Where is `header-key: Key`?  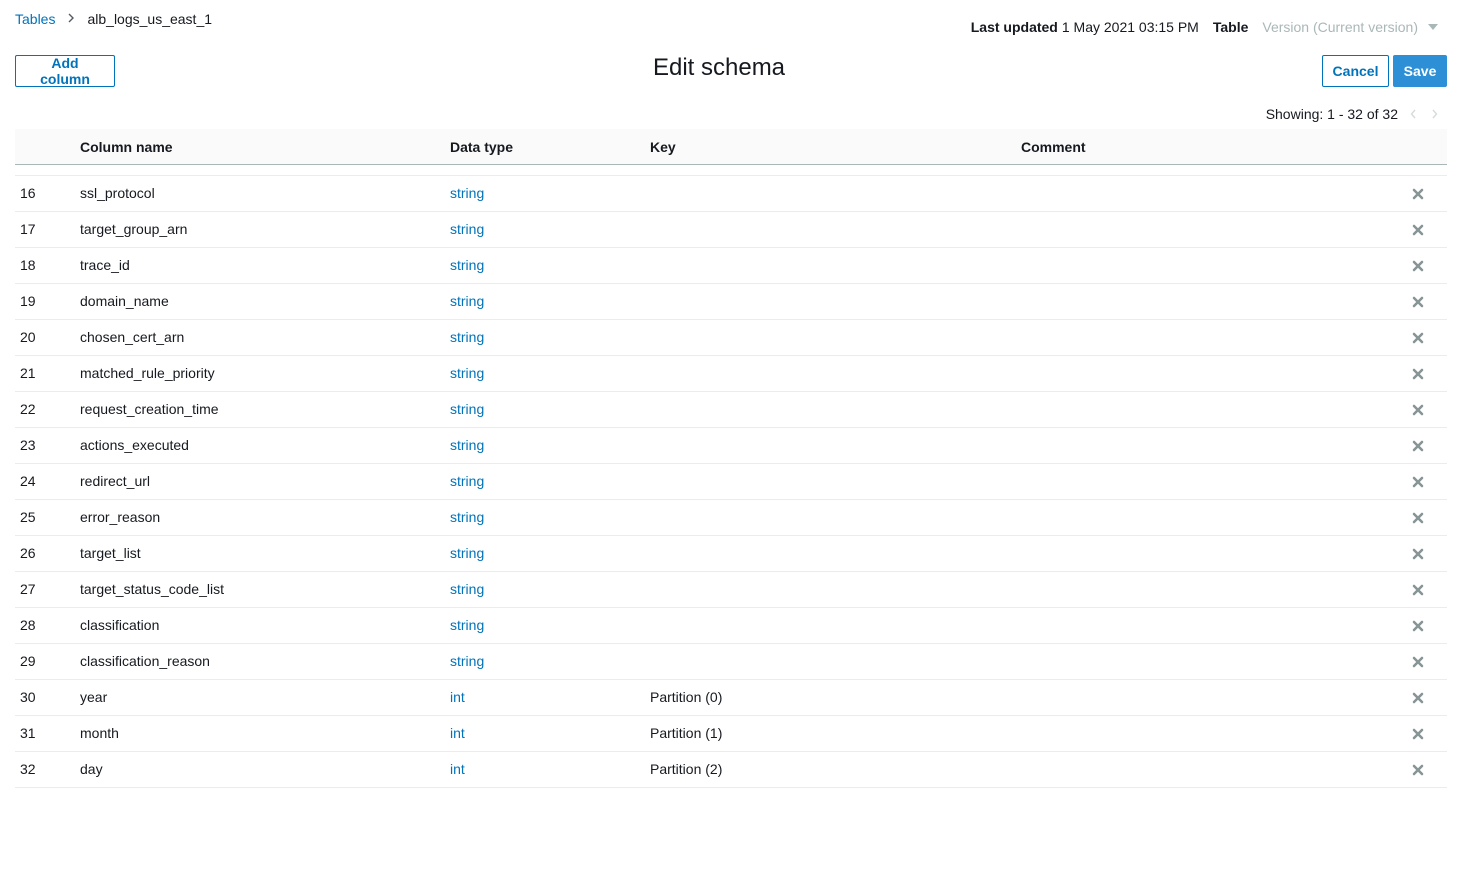 header-key: Key is located at coordinates (663, 147).